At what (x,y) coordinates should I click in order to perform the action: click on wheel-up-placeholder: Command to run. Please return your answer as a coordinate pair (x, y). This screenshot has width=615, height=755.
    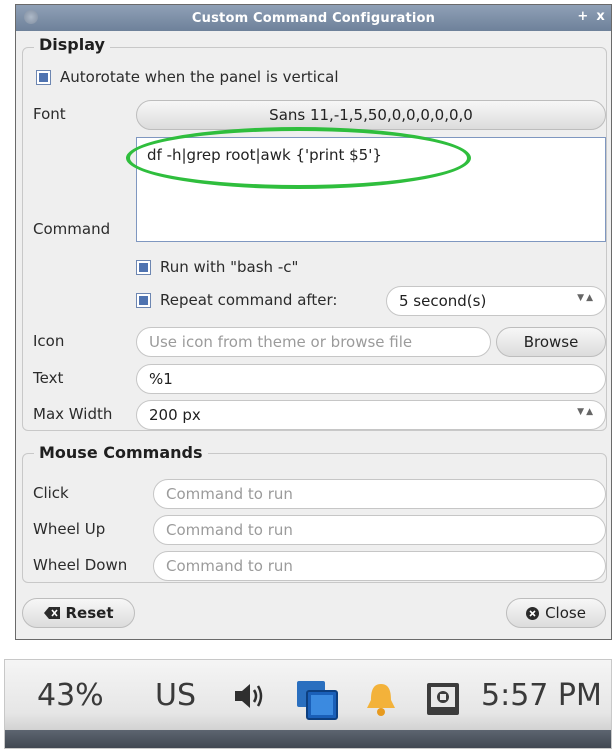
    Looking at the image, I should click on (229, 530).